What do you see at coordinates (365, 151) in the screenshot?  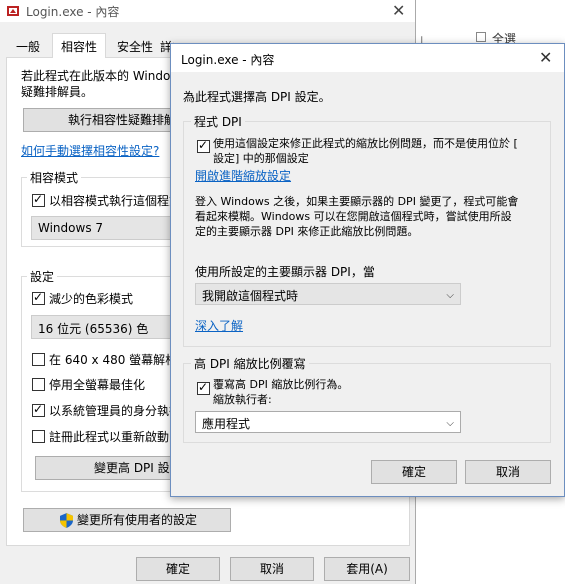 I see `program-dpi-checkbox-label: 使用這個設定來修正此程式的縮放比例問題，而不是使用位於 [ 設定] 中的那個設定` at bounding box center [365, 151].